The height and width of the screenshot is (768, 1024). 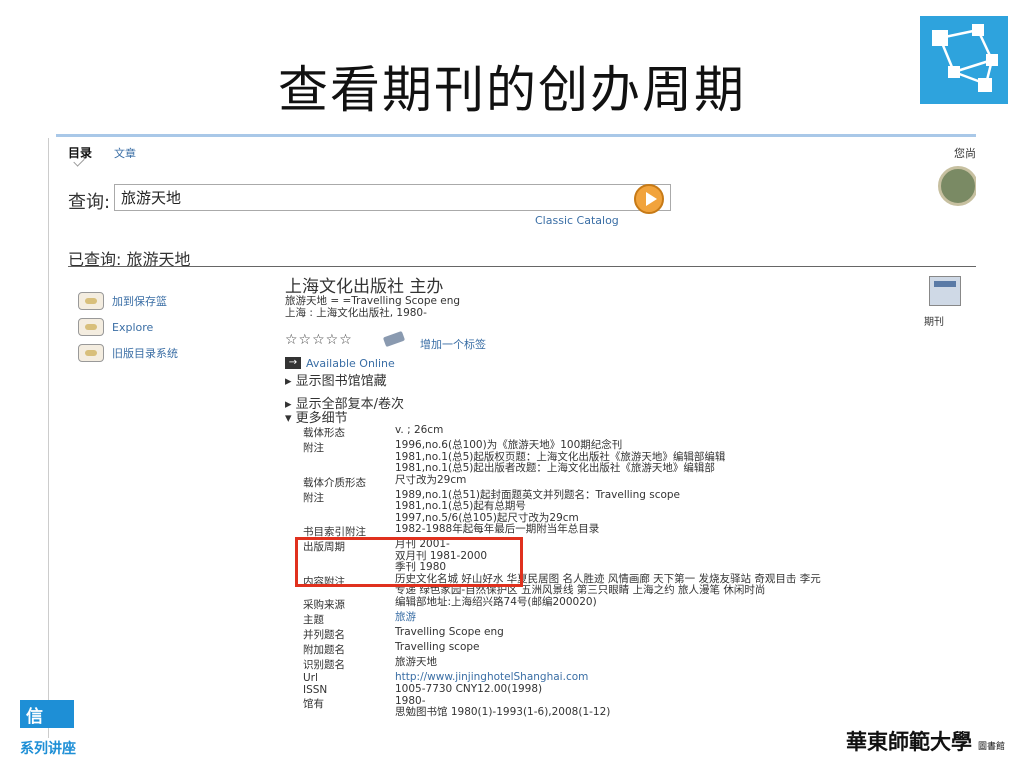 I want to click on old-catalog-icon, so click(x=91, y=353).